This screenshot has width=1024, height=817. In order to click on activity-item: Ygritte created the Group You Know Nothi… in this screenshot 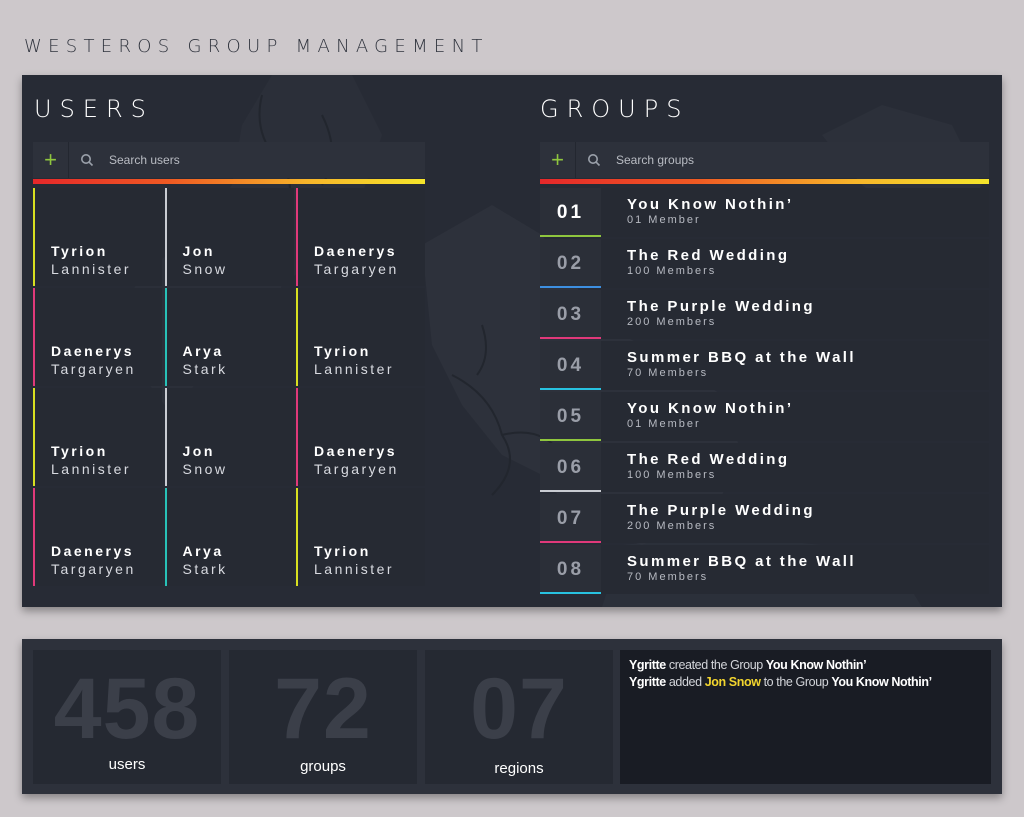, I will do `click(805, 665)`.